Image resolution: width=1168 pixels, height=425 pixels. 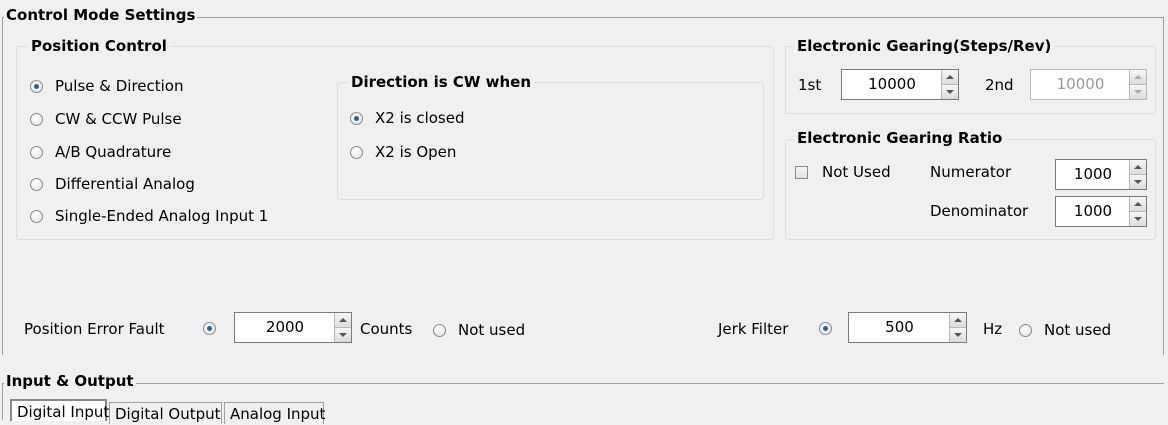 I want to click on jerk-filter-value: 500, so click(x=899, y=327).